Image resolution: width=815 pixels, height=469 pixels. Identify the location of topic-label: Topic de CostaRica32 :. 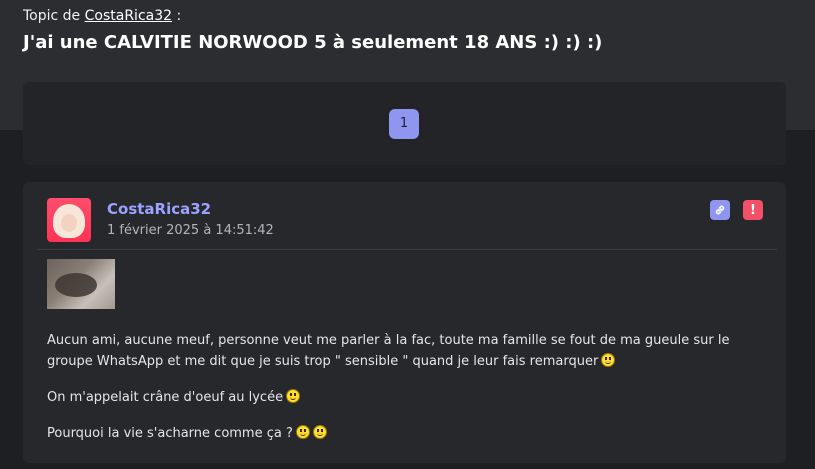
(312, 16).